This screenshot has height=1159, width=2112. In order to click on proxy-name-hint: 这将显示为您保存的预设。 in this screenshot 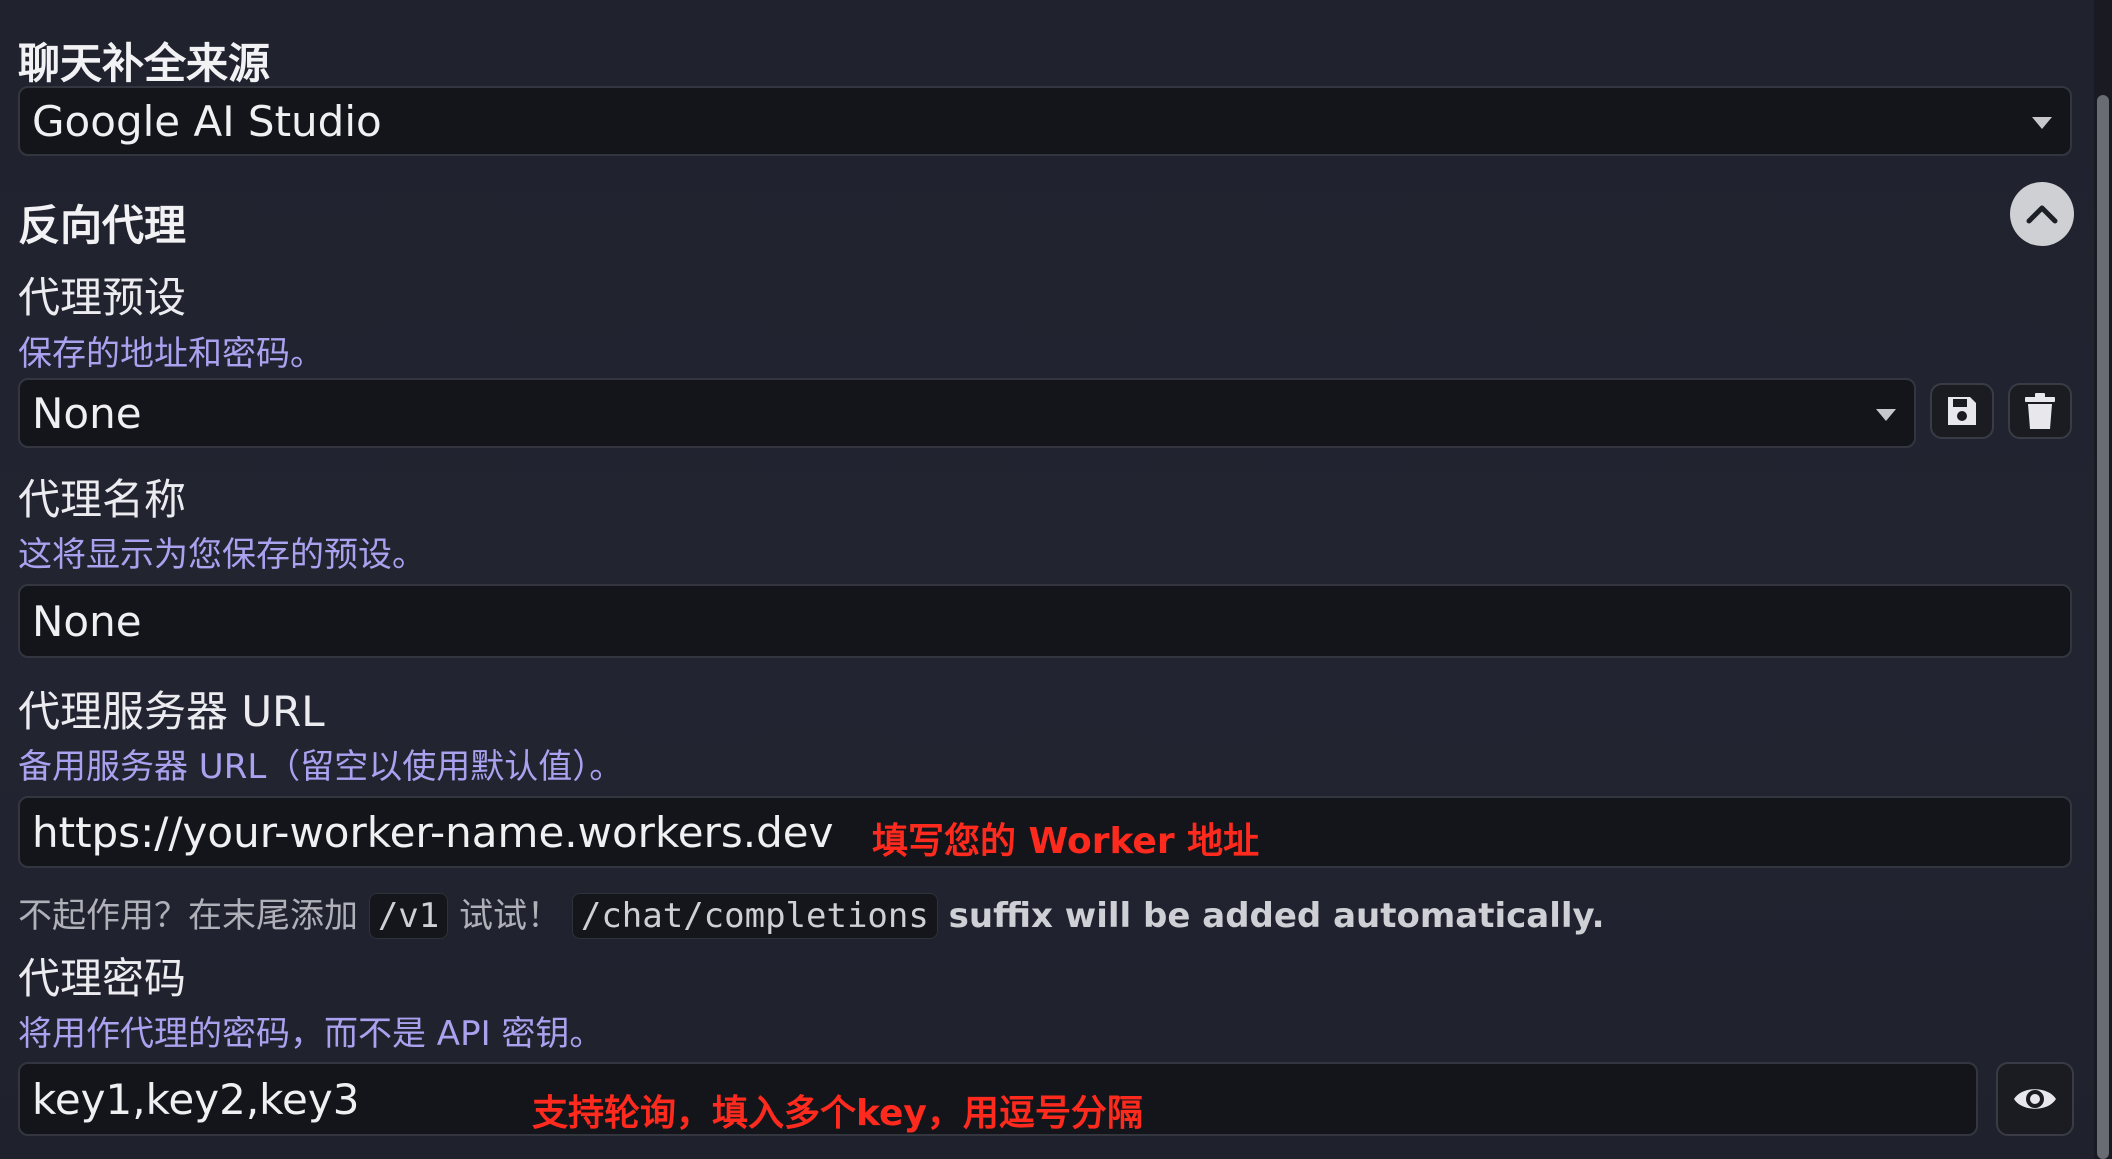, I will do `click(222, 555)`.